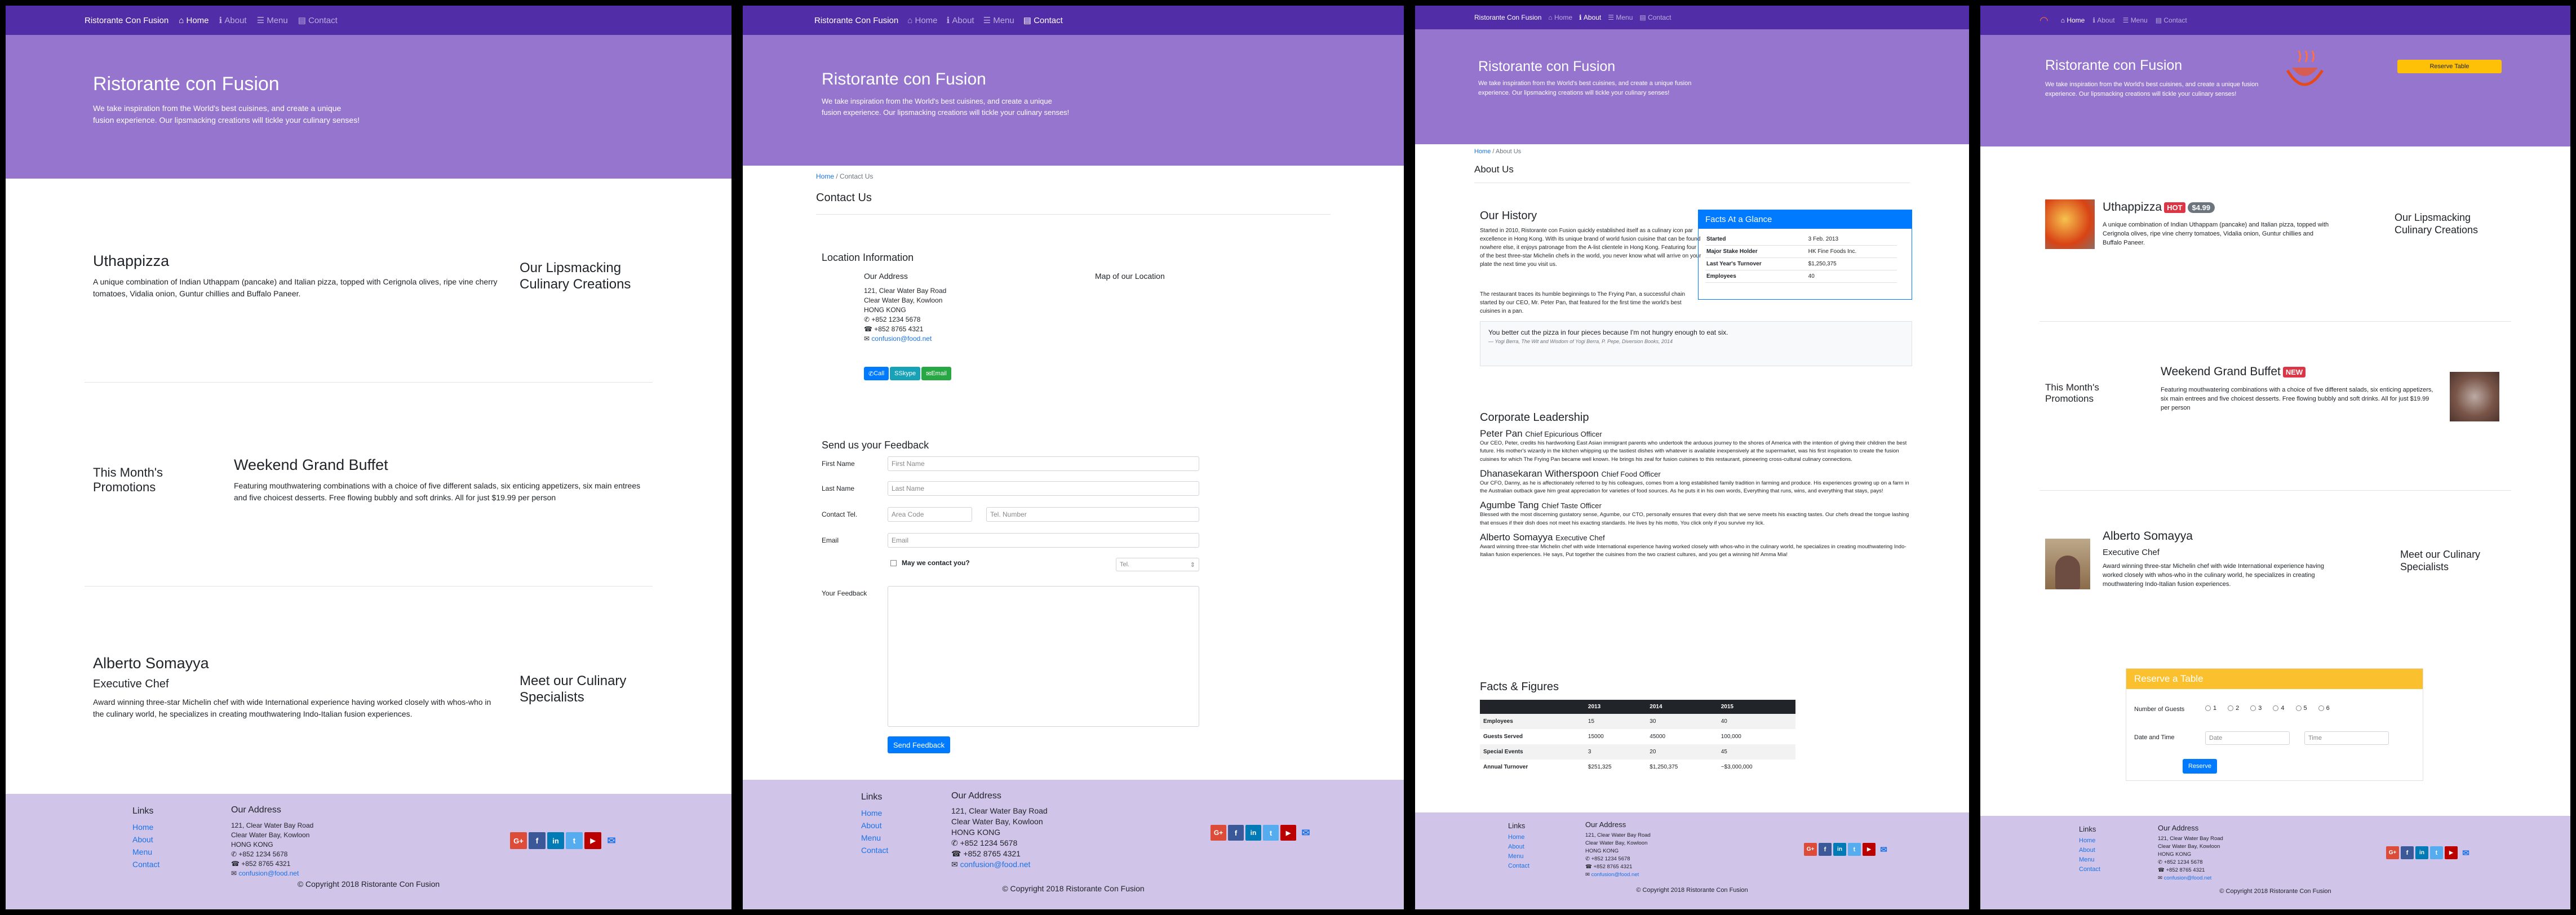 The width and height of the screenshot is (2576, 915). What do you see at coordinates (920, 745) in the screenshot?
I see `send-feedback-button: Send Feedback` at bounding box center [920, 745].